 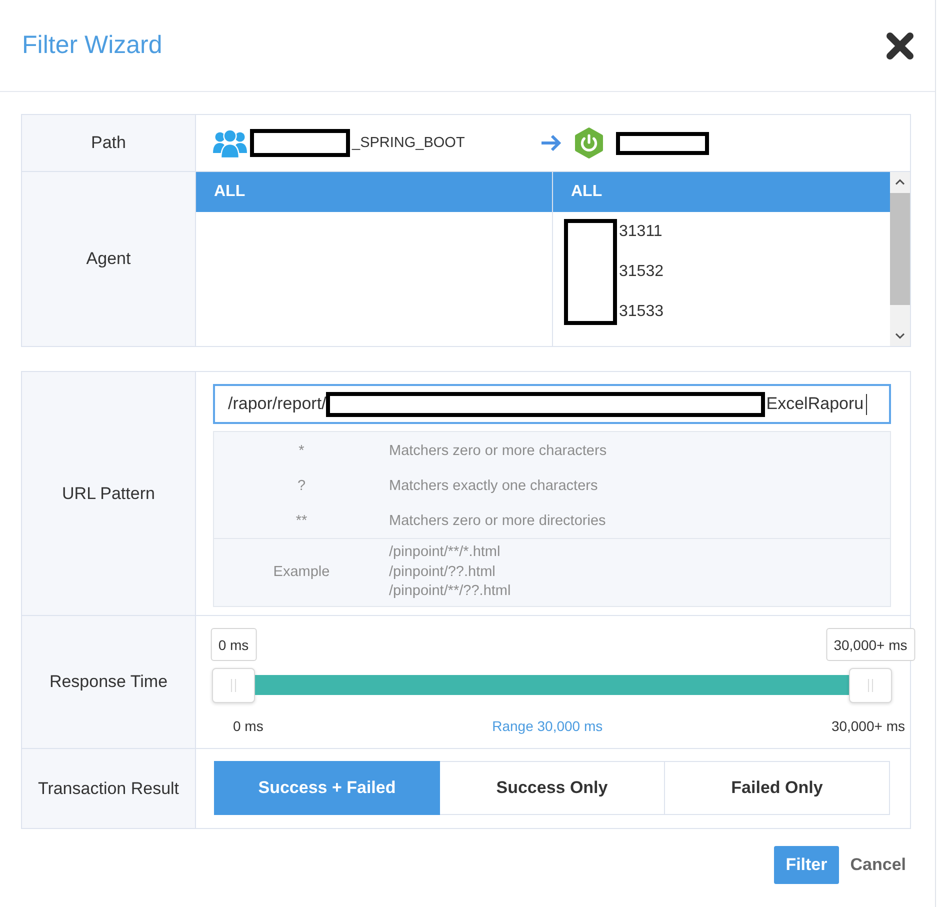 I want to click on pattern-description: Matchers zero or more directories, so click(x=497, y=520).